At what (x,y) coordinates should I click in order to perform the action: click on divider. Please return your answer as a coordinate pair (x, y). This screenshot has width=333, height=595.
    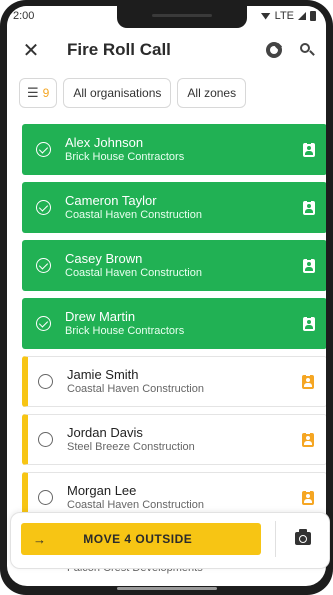
    Looking at the image, I should click on (275, 539).